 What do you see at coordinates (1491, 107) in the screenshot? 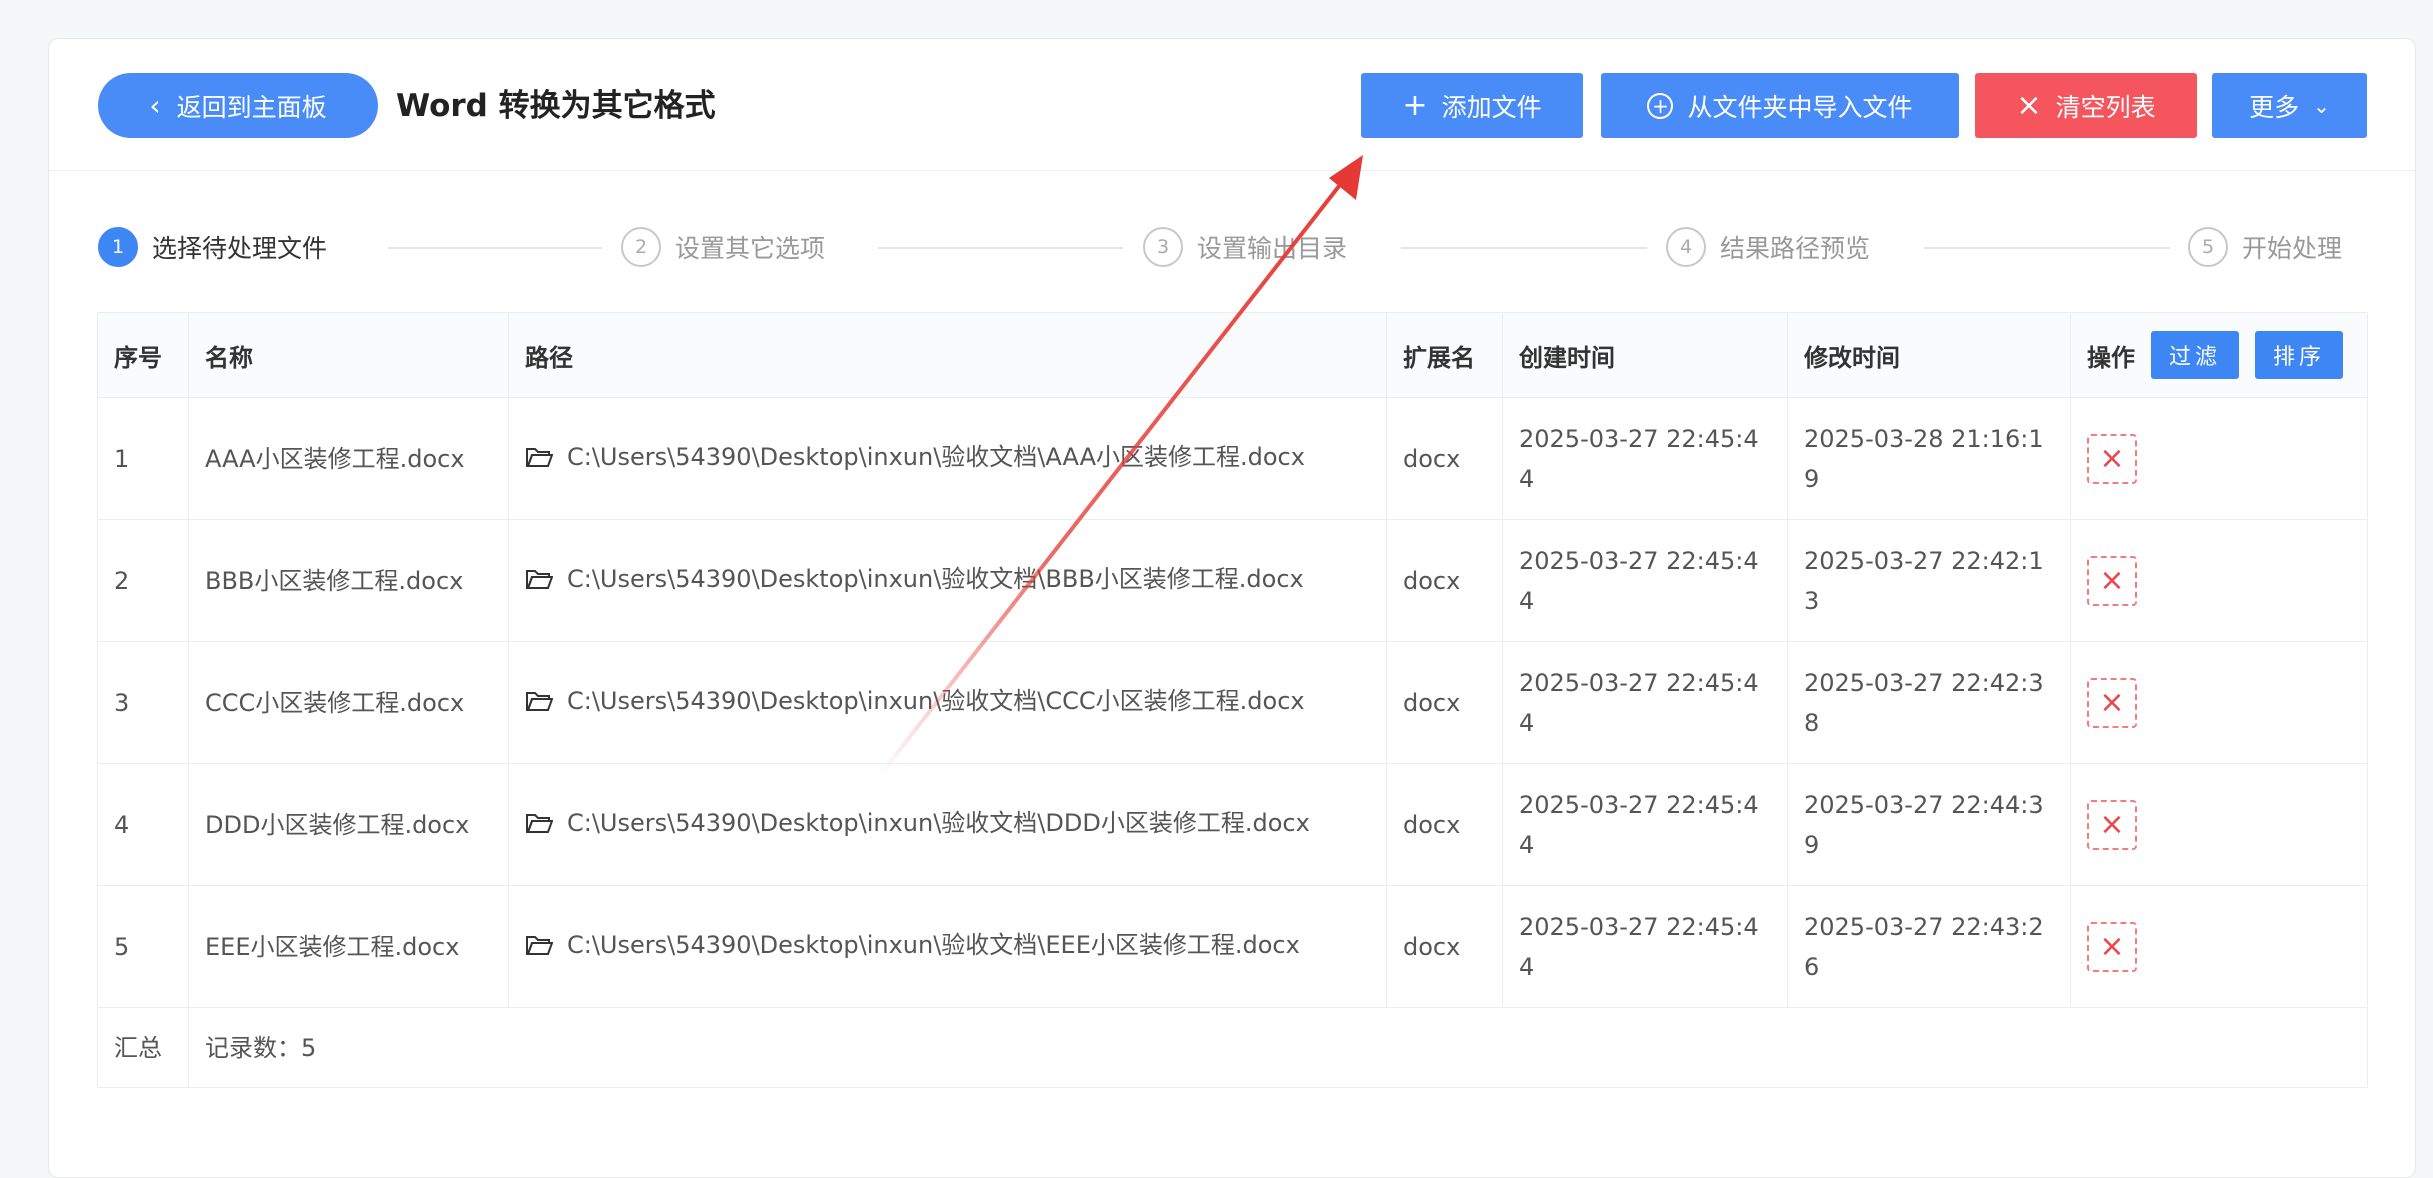
I see `add-file-label: 添加文件` at bounding box center [1491, 107].